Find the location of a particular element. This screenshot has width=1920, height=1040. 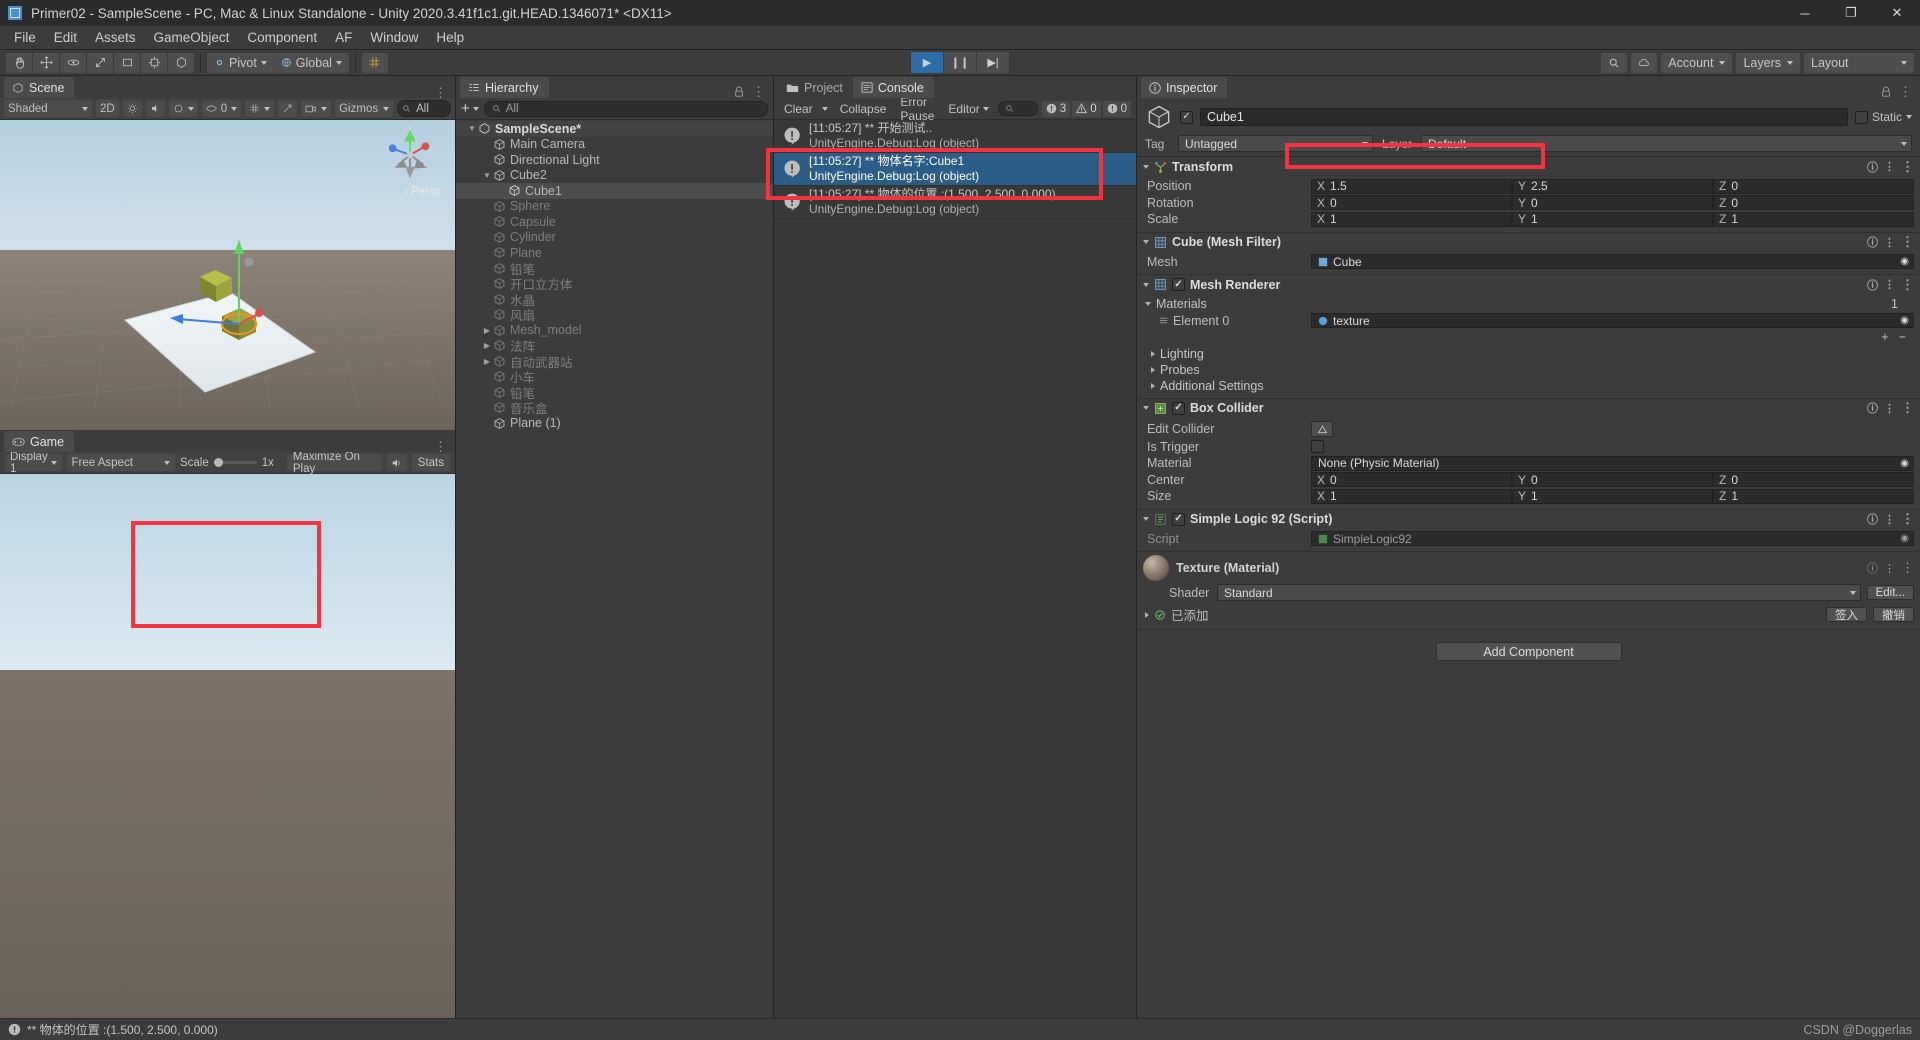

static-checkbox is located at coordinates (1861, 117).